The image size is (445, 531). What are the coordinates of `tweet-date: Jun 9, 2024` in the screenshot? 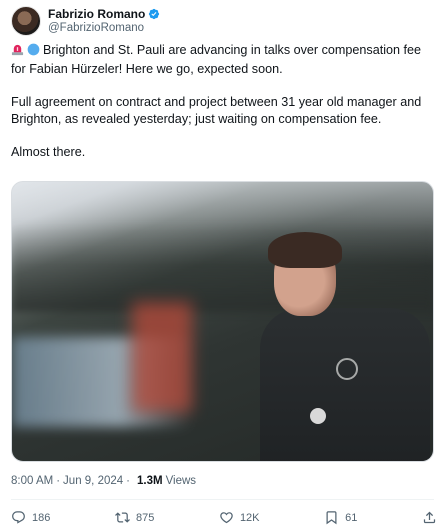 It's located at (93, 481).